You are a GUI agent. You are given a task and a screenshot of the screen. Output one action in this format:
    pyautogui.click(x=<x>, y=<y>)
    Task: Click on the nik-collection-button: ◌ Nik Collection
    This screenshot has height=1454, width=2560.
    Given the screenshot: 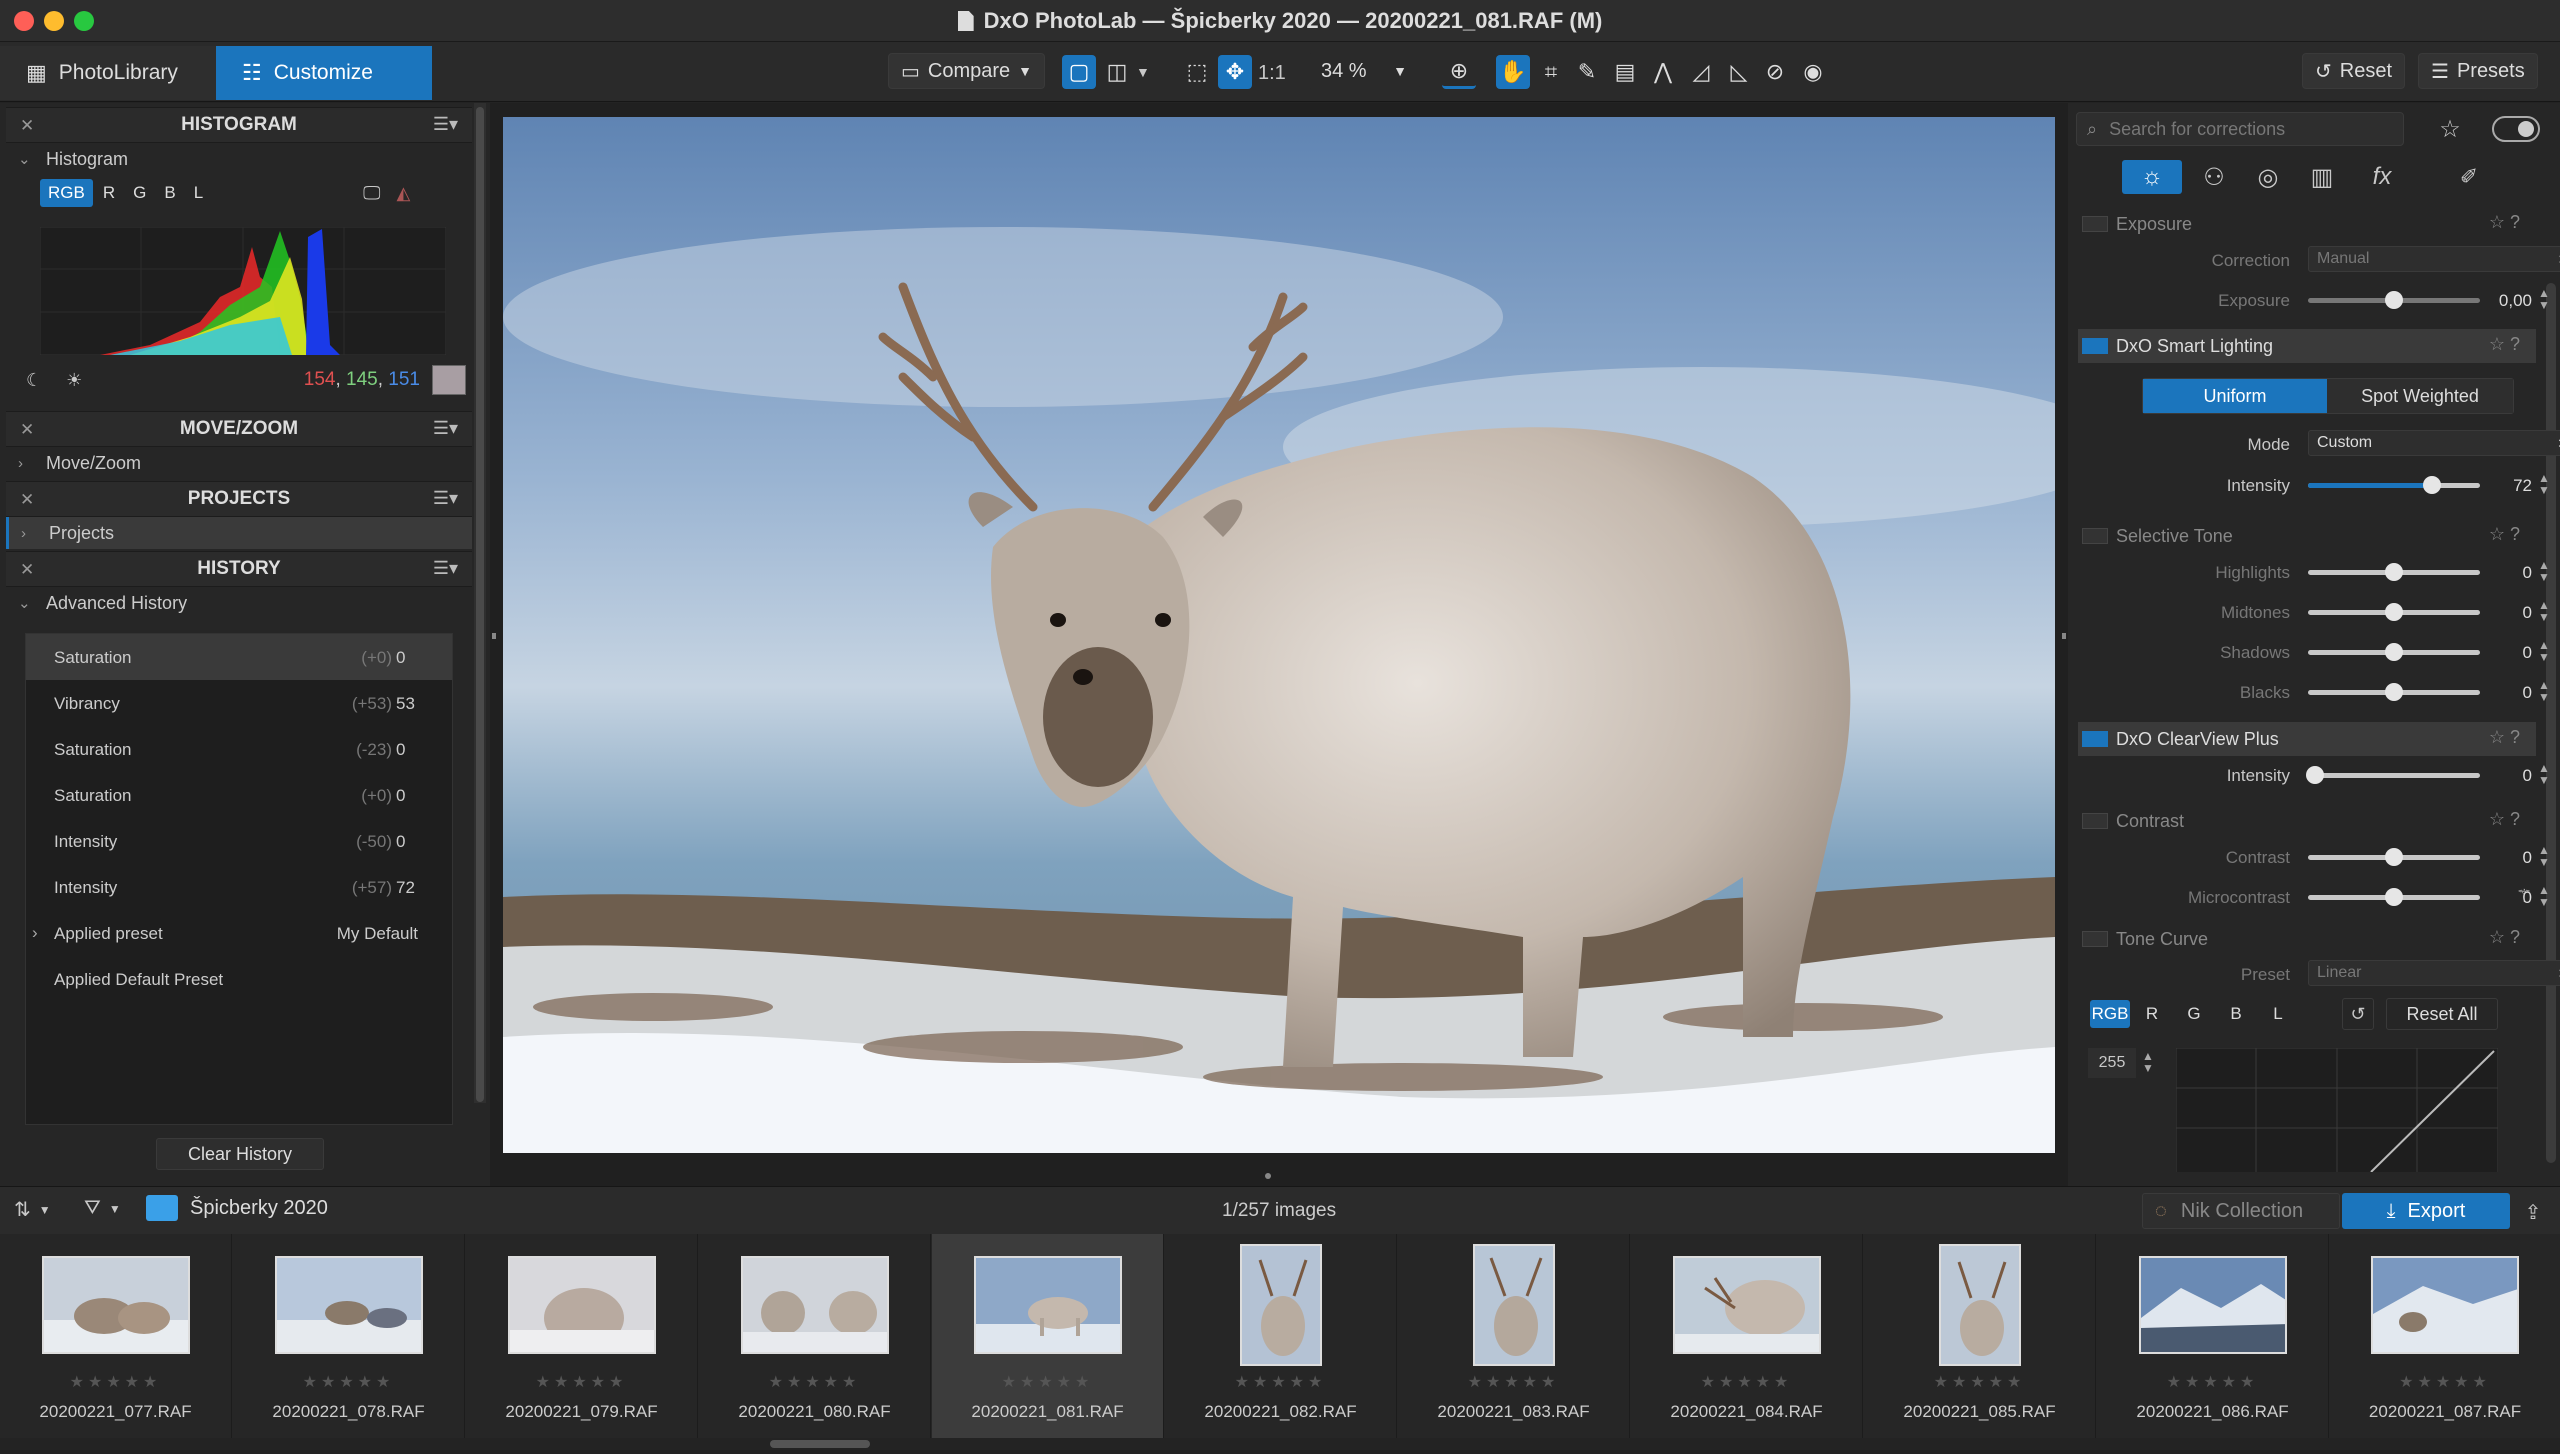 What is the action you would take?
    pyautogui.click(x=2241, y=1211)
    